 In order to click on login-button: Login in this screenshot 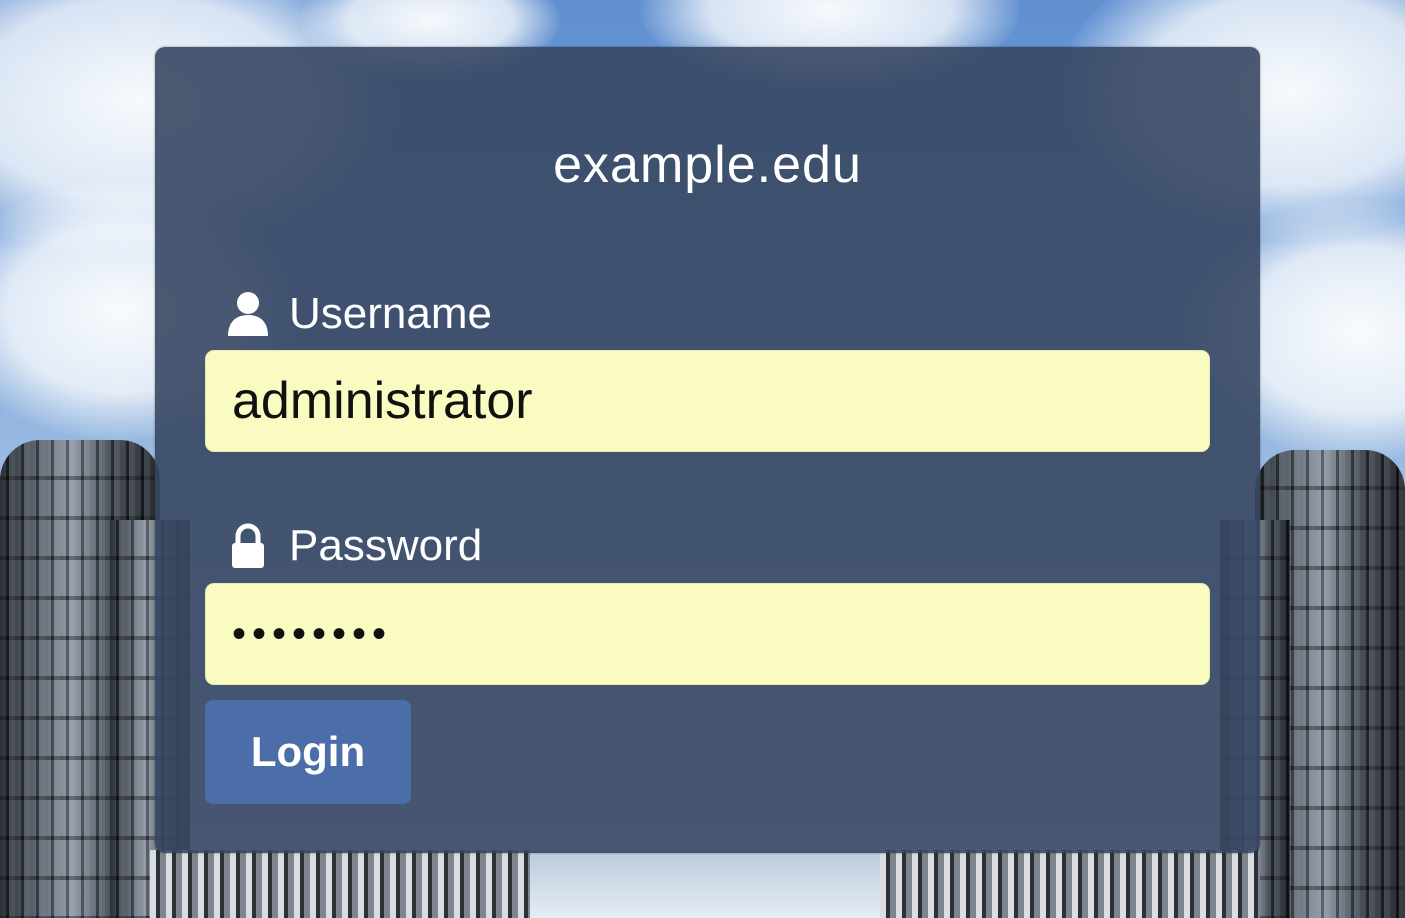, I will do `click(308, 752)`.